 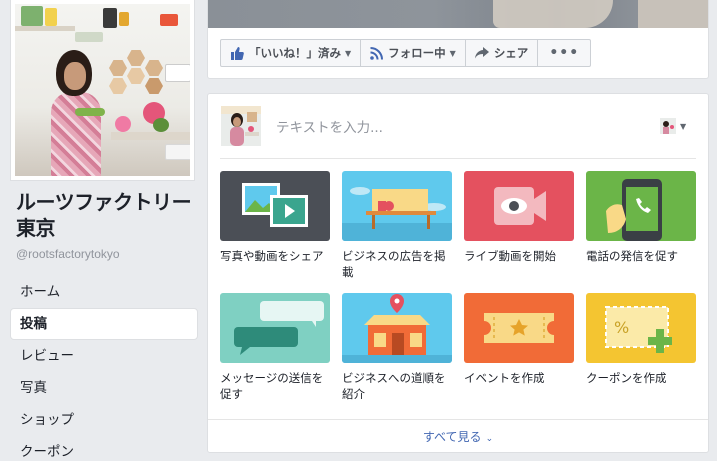 I want to click on liked-button: 「いいね！」済み ▼, so click(x=291, y=53).